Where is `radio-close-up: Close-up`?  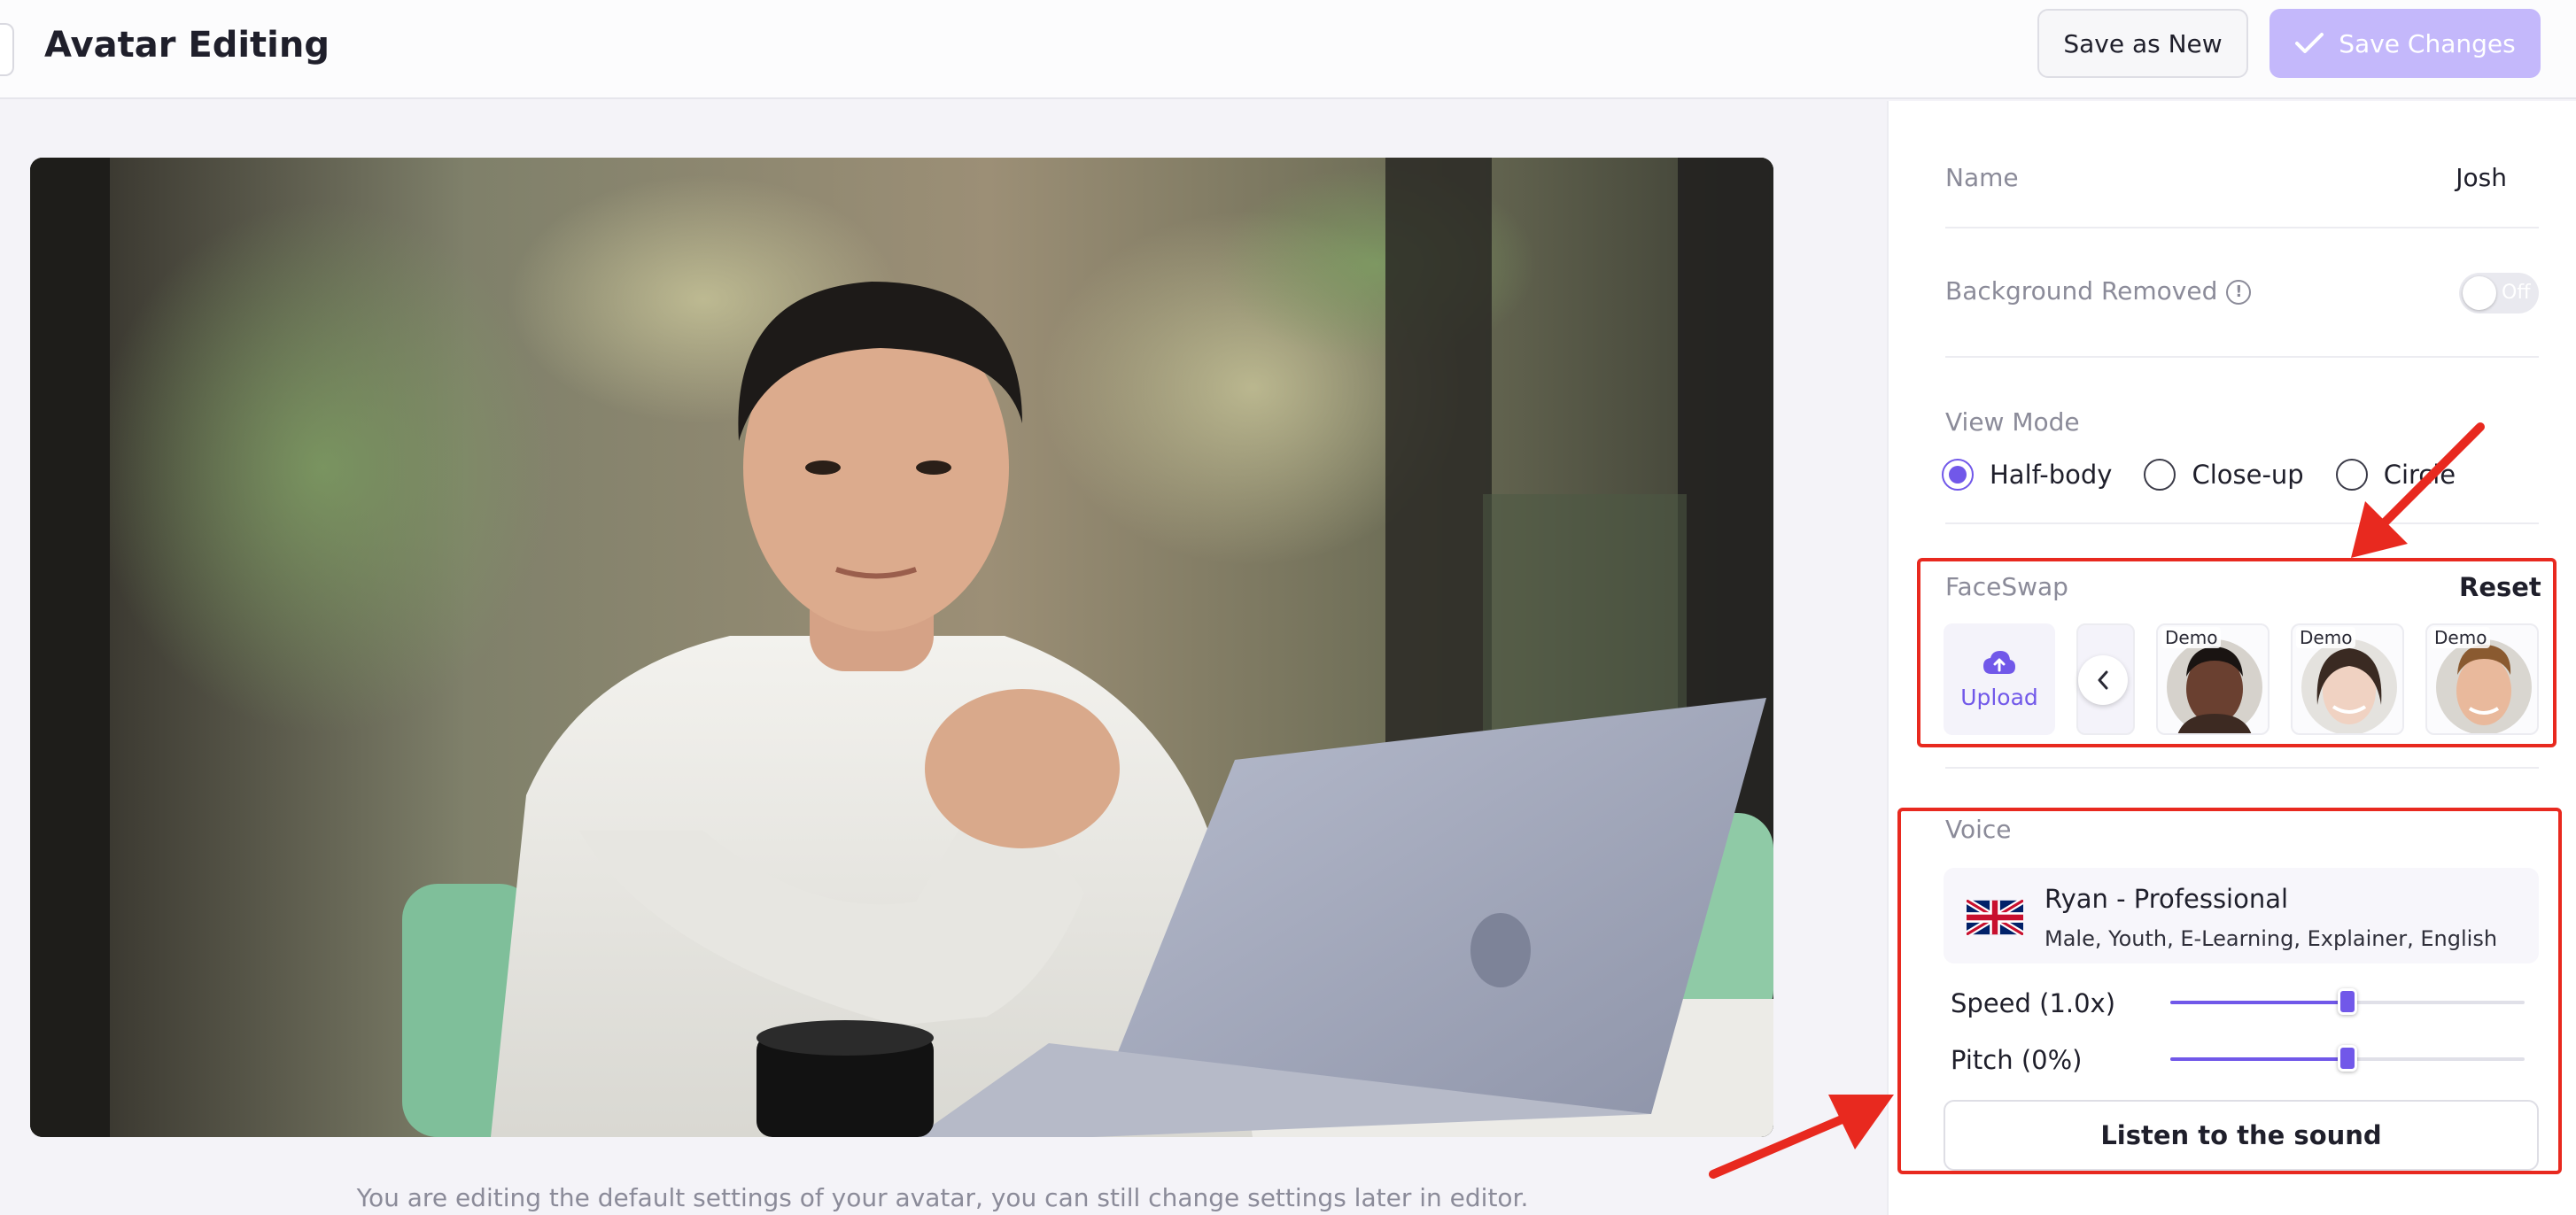
radio-close-up: Close-up is located at coordinates (2224, 475).